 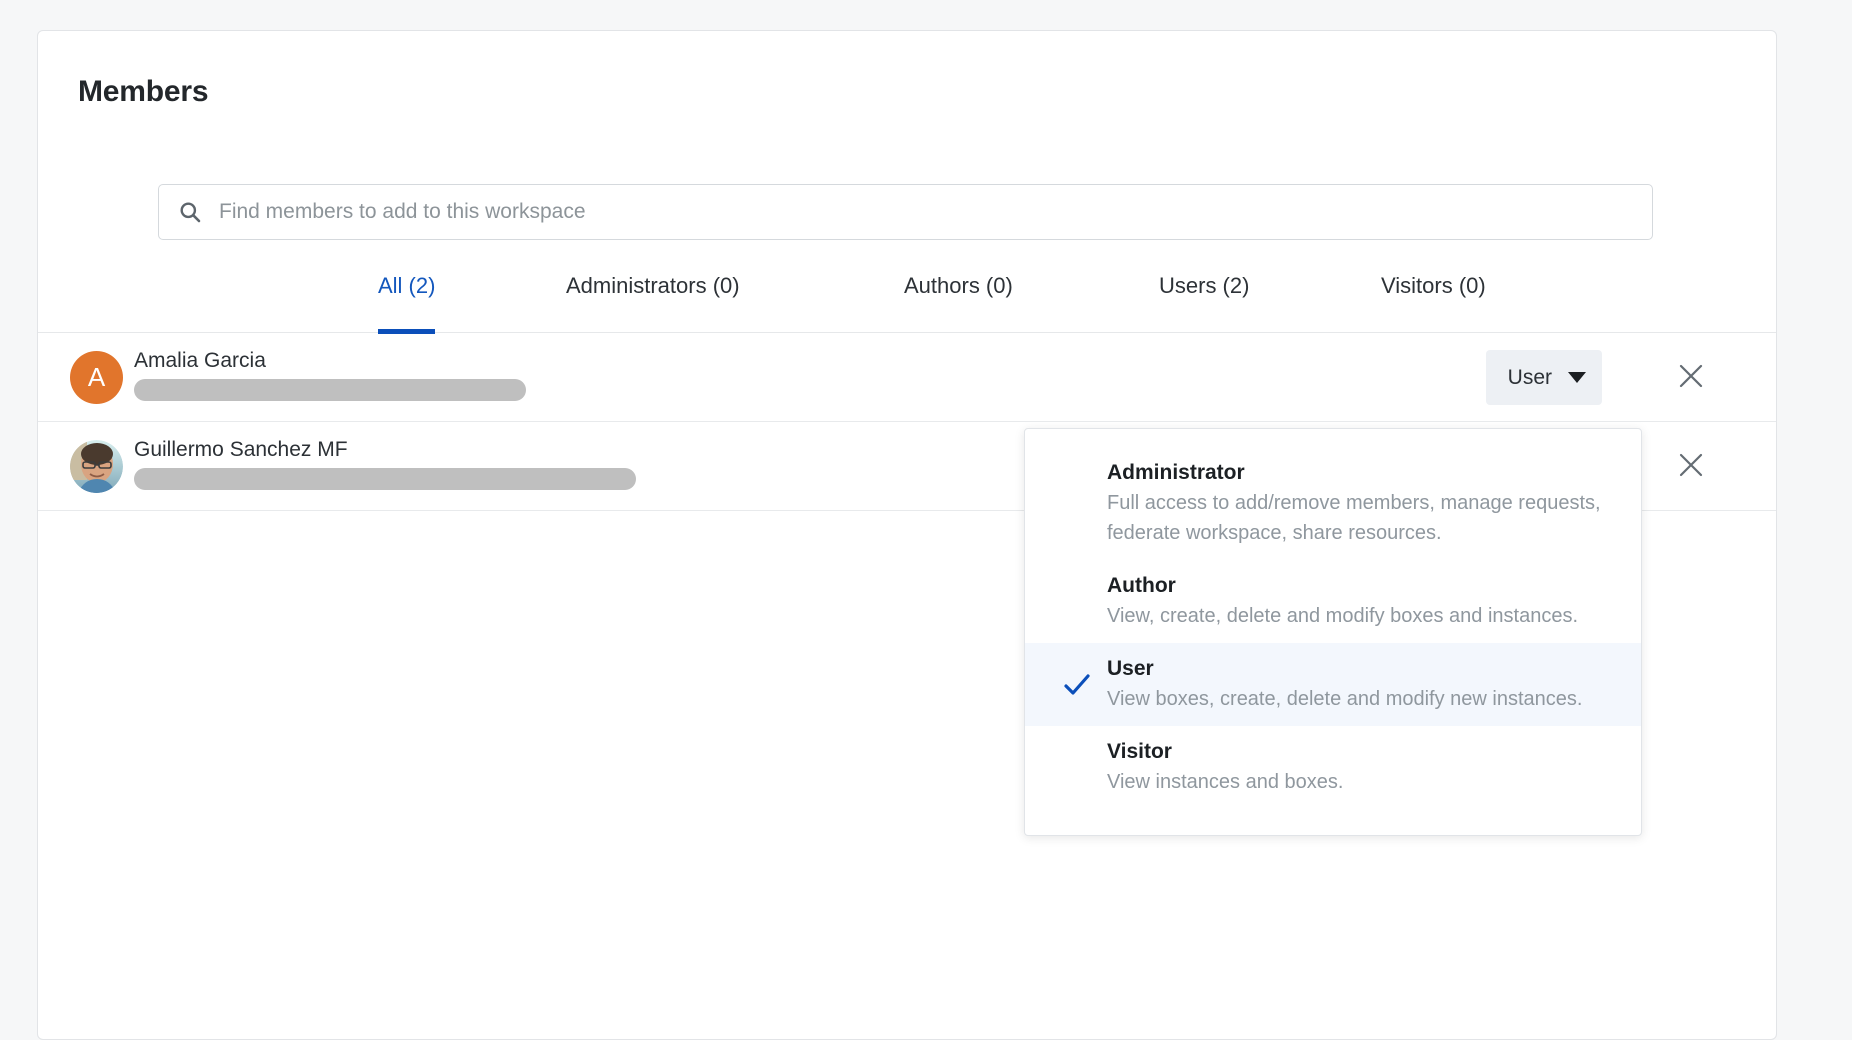 What do you see at coordinates (1225, 782) in the screenshot?
I see `role-option-description: View instances and boxes.` at bounding box center [1225, 782].